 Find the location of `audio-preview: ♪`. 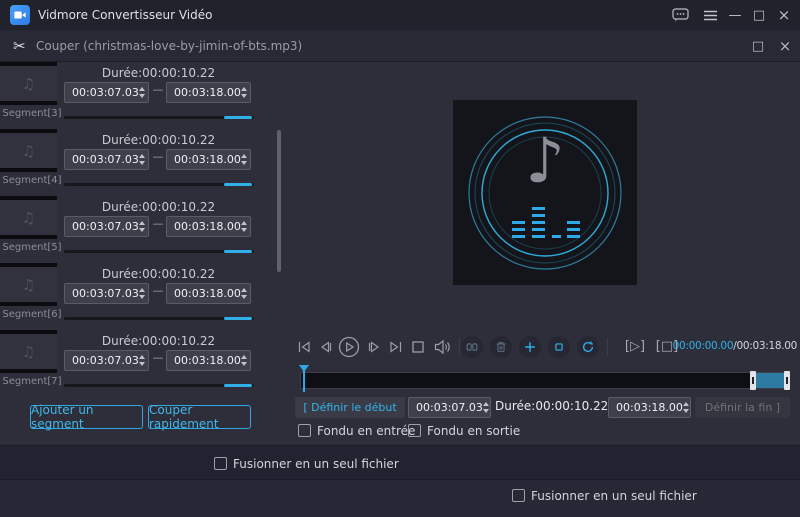

audio-preview: ♪ is located at coordinates (545, 192).